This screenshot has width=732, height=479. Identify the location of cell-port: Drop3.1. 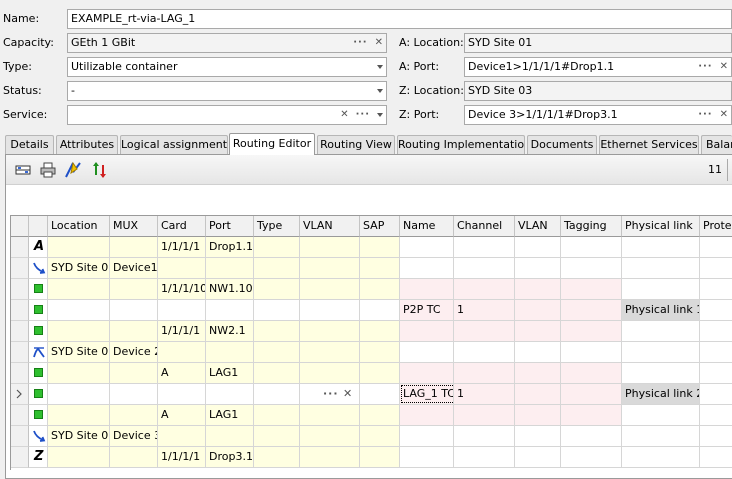
(230, 457).